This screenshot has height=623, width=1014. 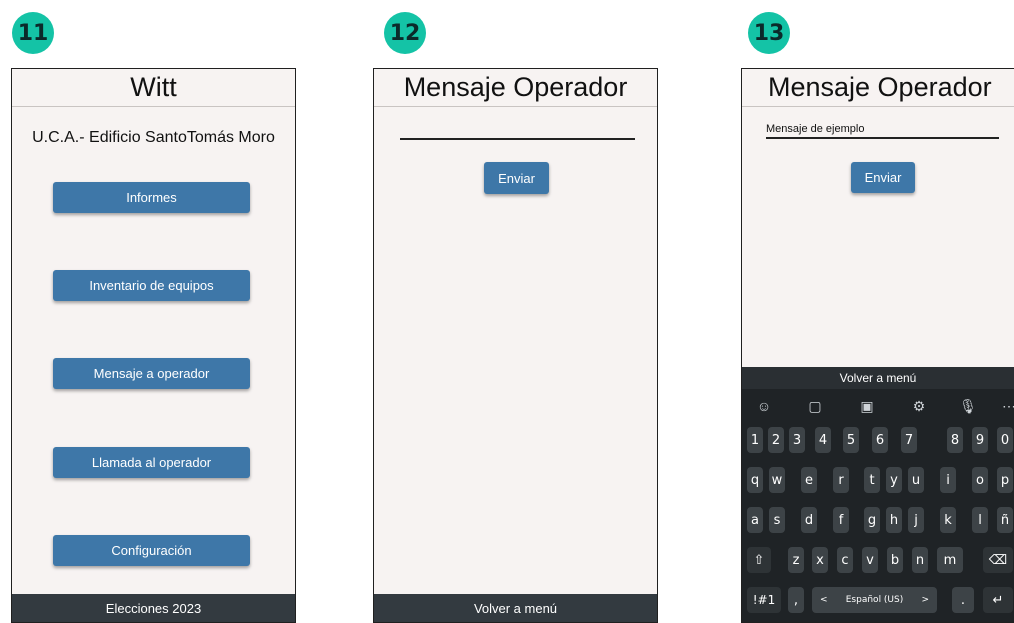 I want to click on more-icon: ⋯, so click(x=1007, y=406).